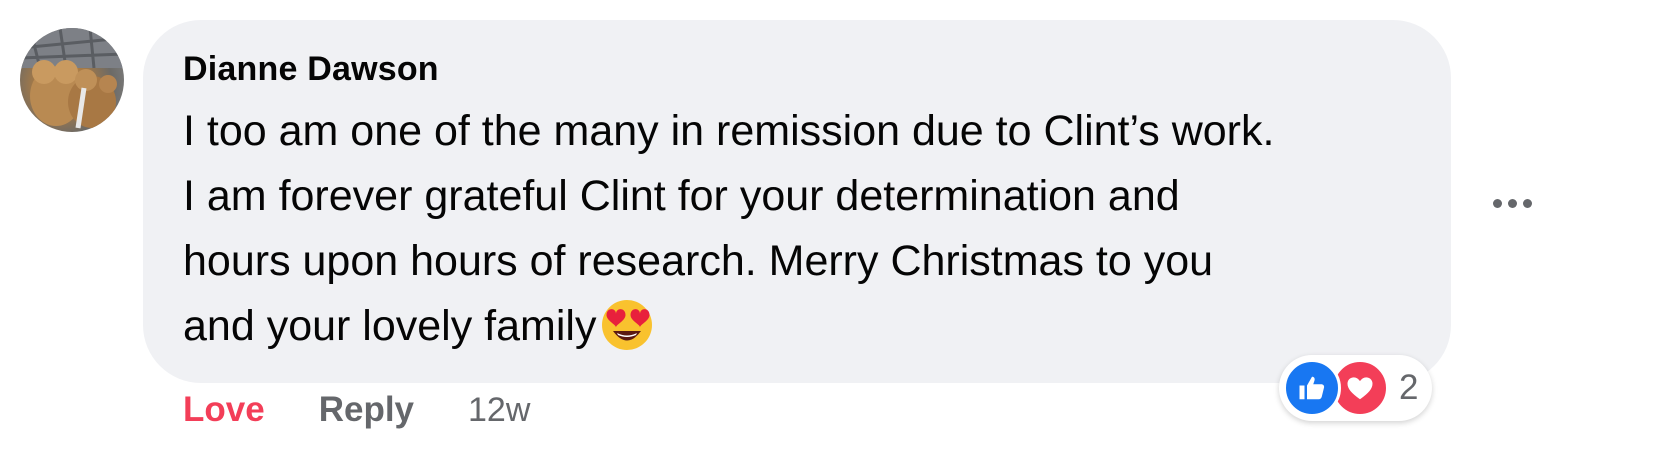 This screenshot has width=1658, height=476. What do you see at coordinates (390, 326) in the screenshot?
I see `comment-line-text: and your lovely family` at bounding box center [390, 326].